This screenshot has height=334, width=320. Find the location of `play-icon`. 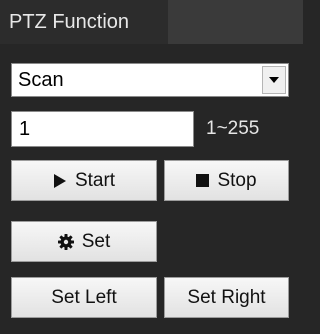

play-icon is located at coordinates (60, 181).